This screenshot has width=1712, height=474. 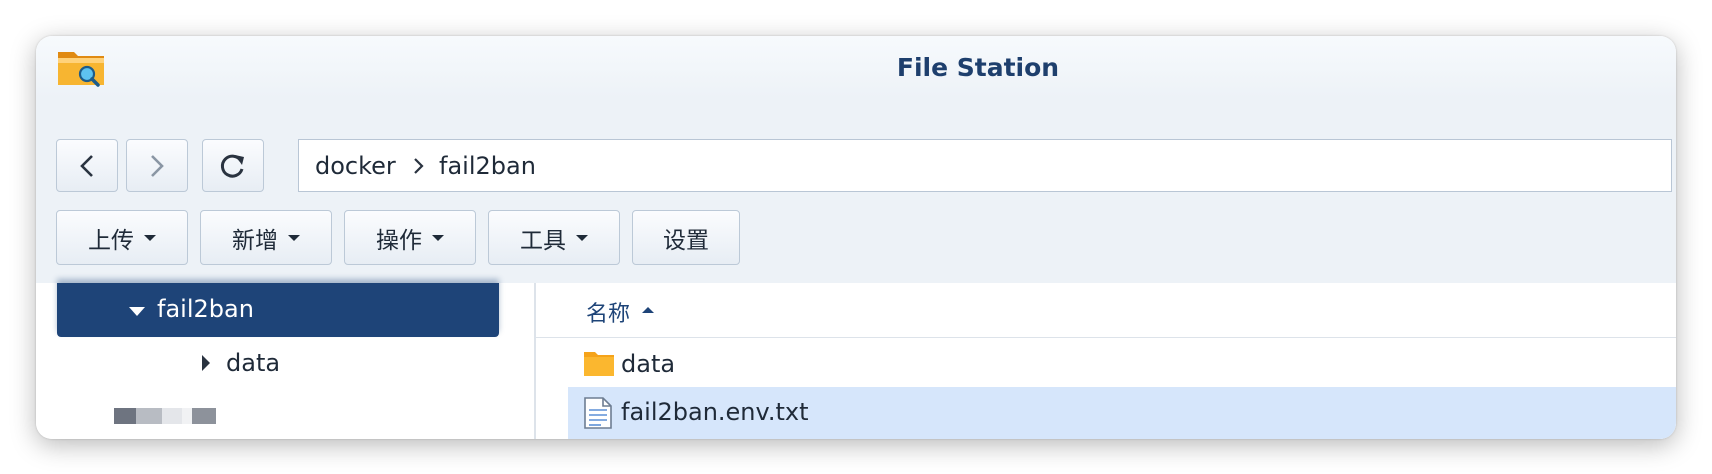 What do you see at coordinates (715, 412) in the screenshot?
I see `file-name: fail2ban.env.txt` at bounding box center [715, 412].